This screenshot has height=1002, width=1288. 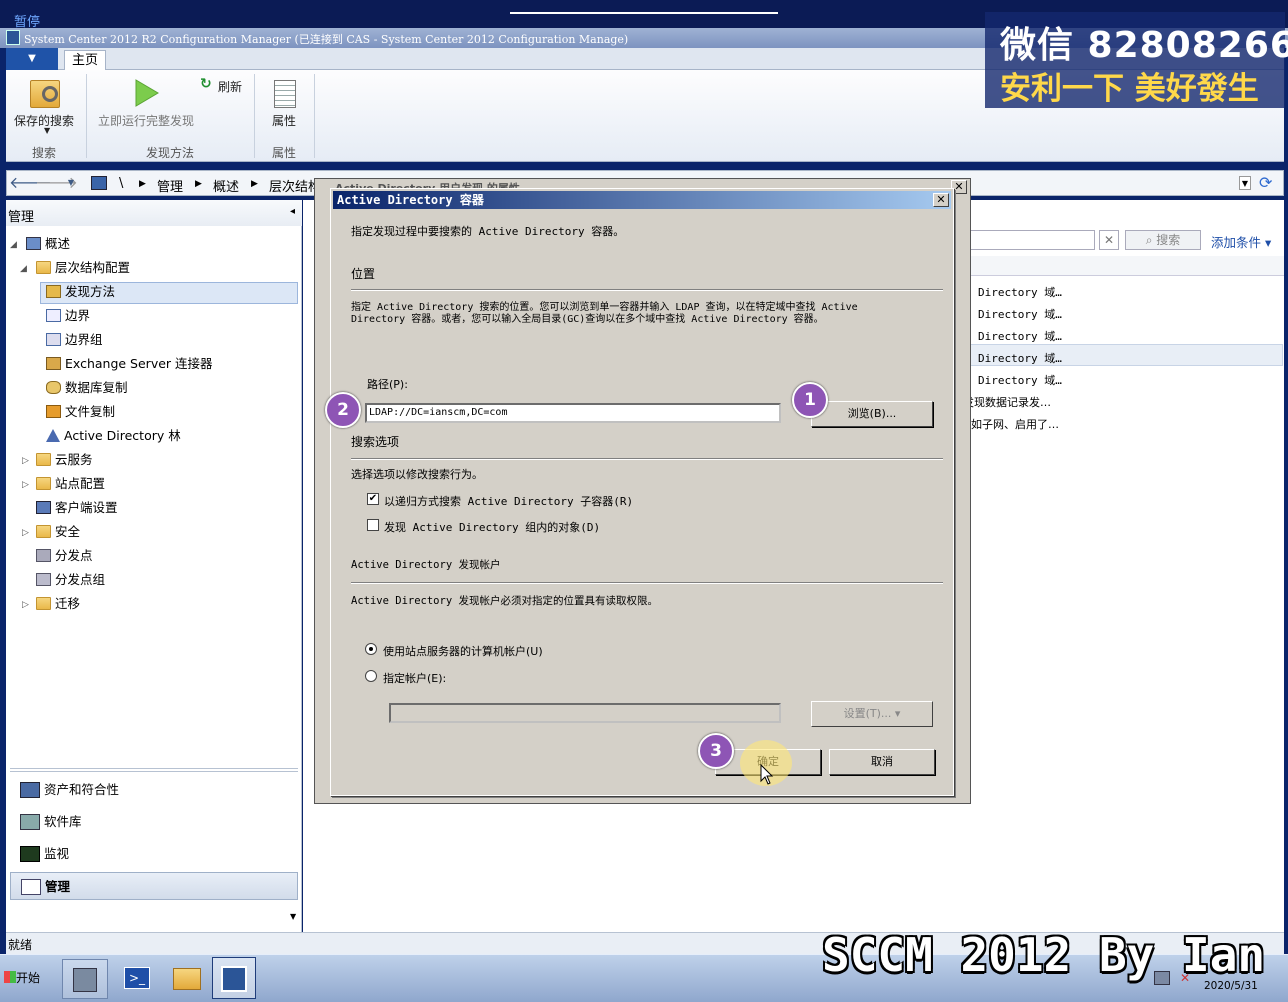 I want to click on tree-item-hierarchy-config: 层次结构配置, so click(x=83, y=268).